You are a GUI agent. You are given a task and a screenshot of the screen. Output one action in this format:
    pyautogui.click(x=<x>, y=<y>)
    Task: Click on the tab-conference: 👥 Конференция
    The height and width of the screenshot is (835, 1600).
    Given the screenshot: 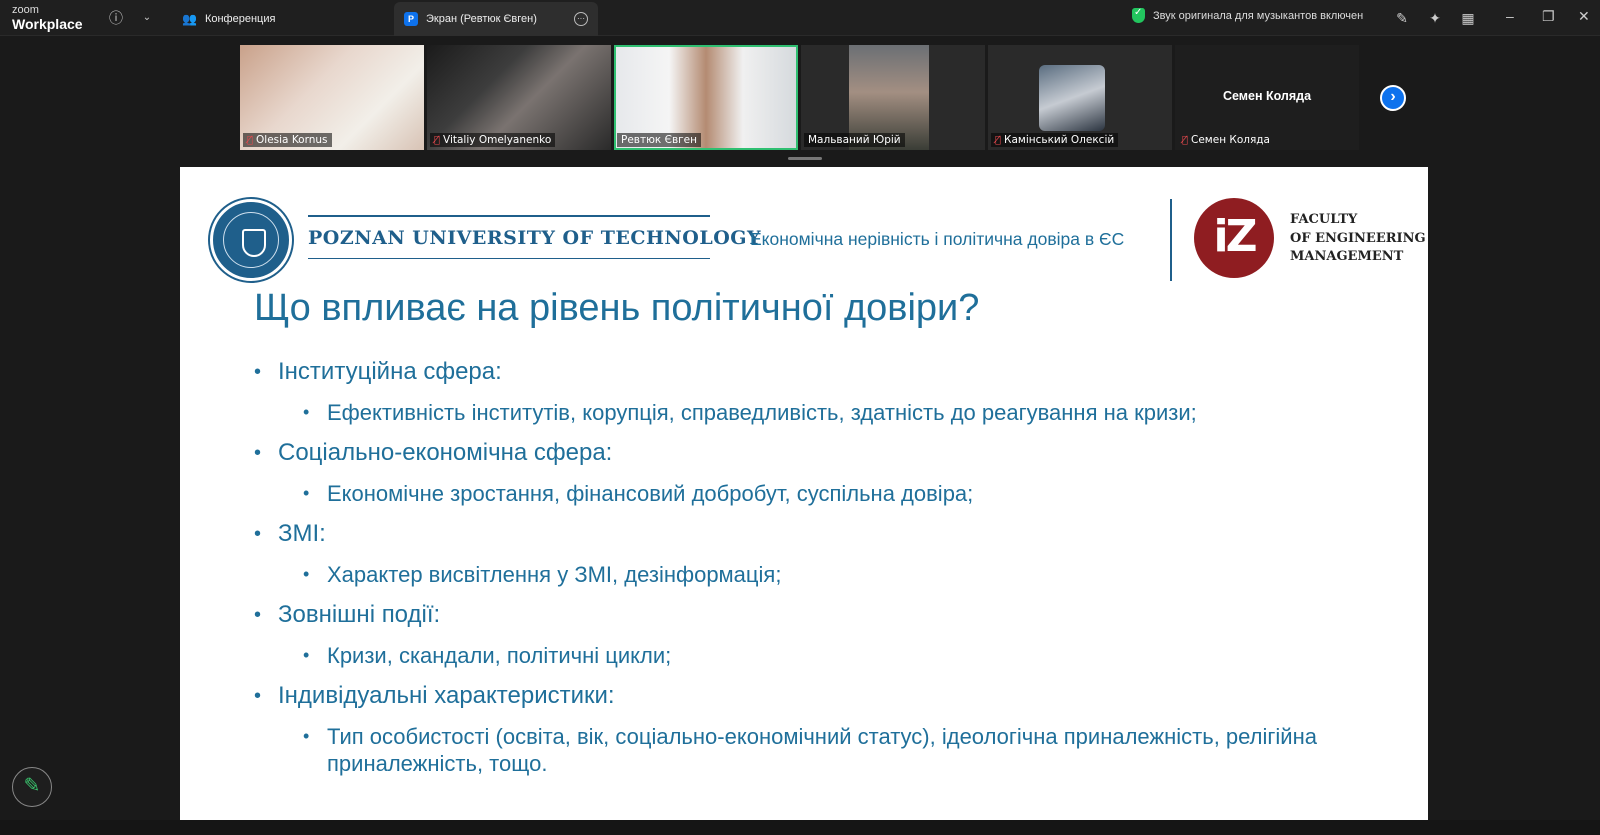 What is the action you would take?
    pyautogui.click(x=228, y=19)
    